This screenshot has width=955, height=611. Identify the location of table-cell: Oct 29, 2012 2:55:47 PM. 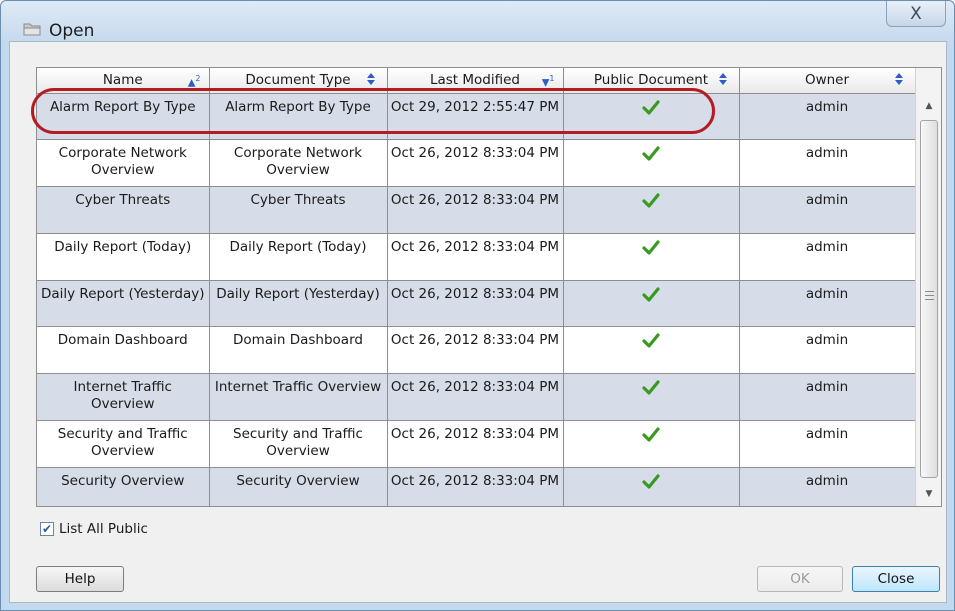
(475, 117).